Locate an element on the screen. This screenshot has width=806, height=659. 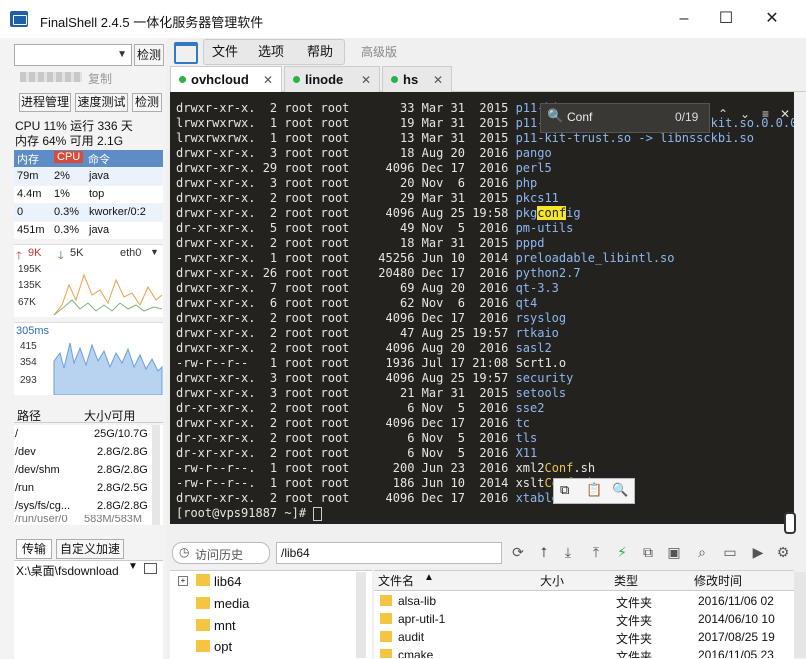
menu-premium: 高级版 is located at coordinates (379, 52).